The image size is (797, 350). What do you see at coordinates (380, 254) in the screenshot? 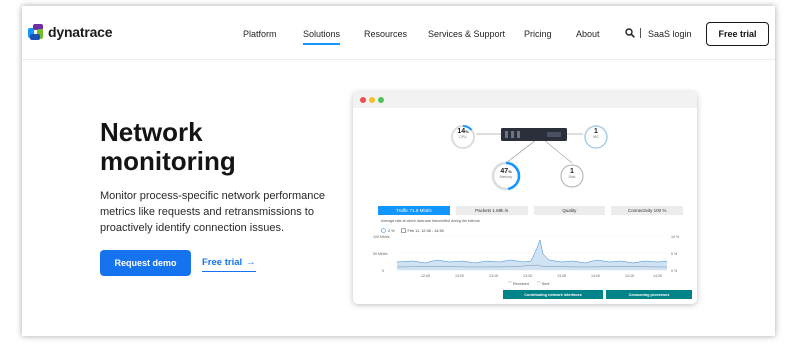
I see `y-left-mid: 50 Mbit/s` at bounding box center [380, 254].